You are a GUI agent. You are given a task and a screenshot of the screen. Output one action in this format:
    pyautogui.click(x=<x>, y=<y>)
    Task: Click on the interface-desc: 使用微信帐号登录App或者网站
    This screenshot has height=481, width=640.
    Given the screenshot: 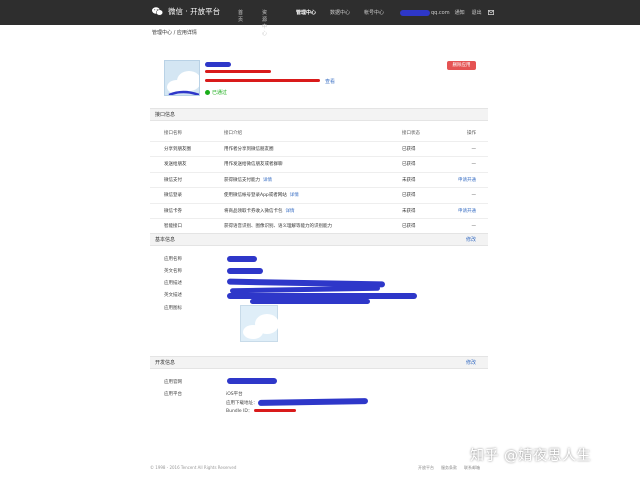 What is the action you would take?
    pyautogui.click(x=255, y=195)
    